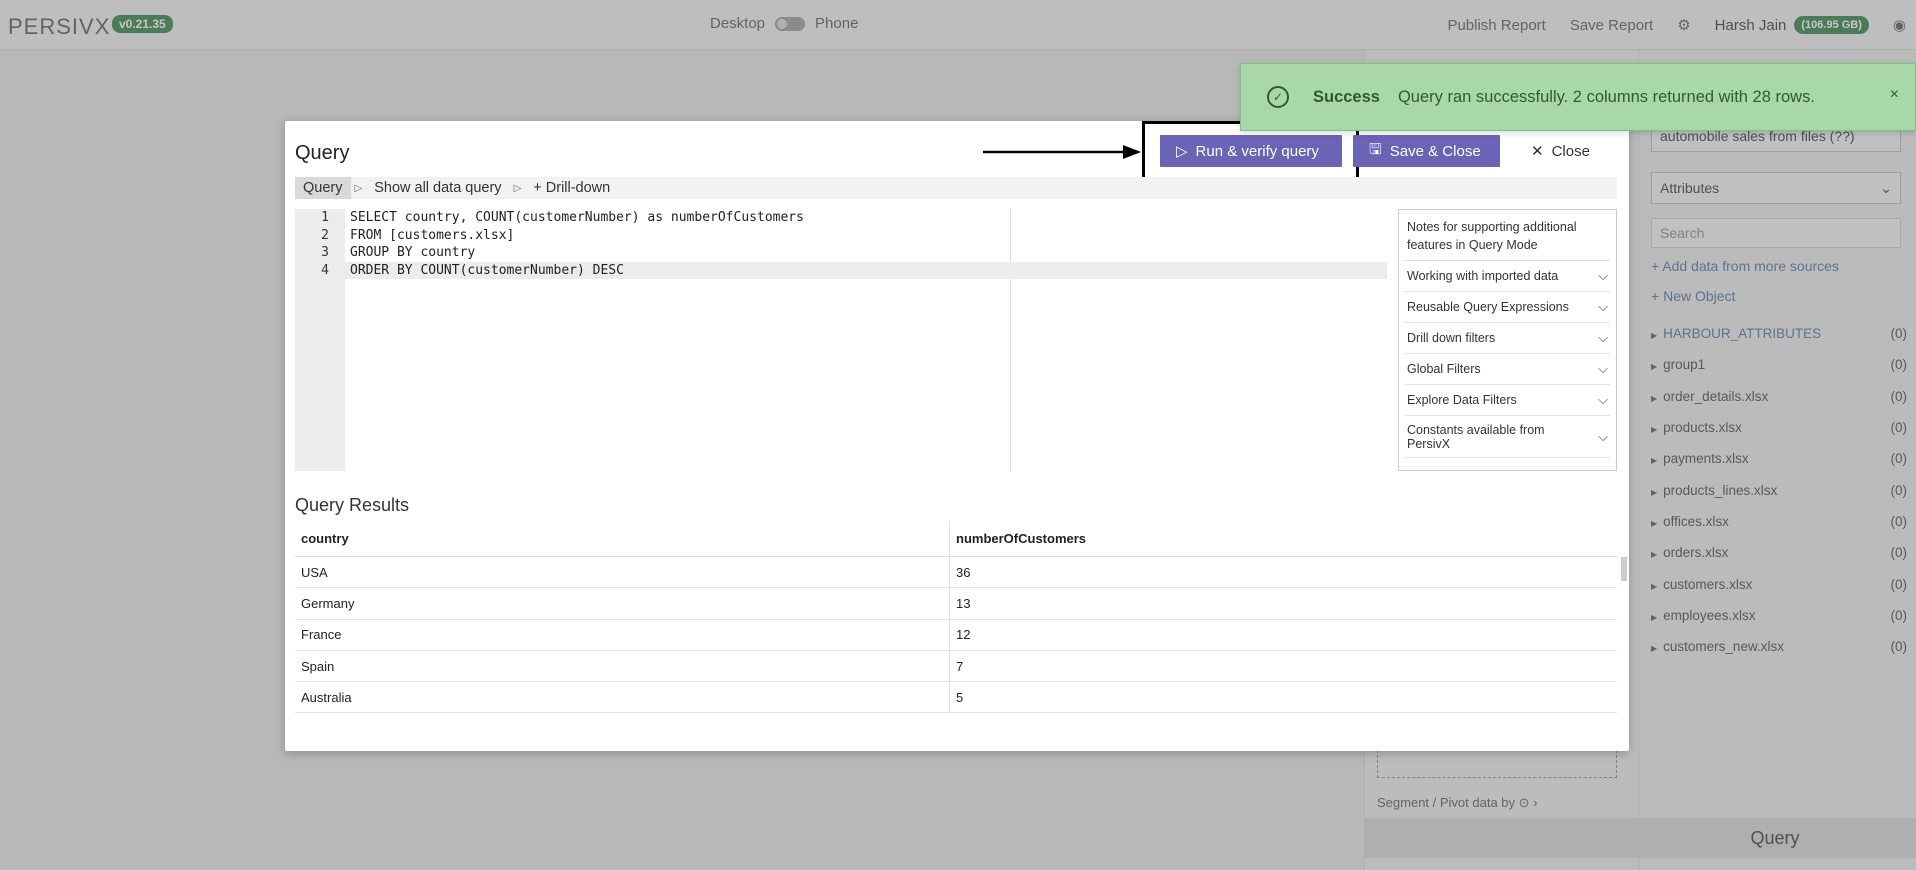 This screenshot has height=870, width=1916. What do you see at coordinates (1507, 369) in the screenshot?
I see `note-item: Global Filters ⌵` at bounding box center [1507, 369].